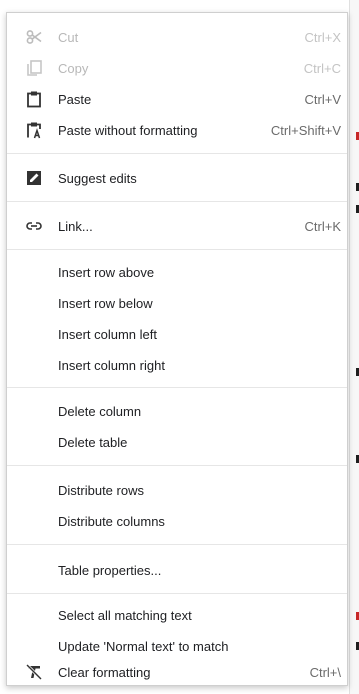 The image size is (359, 694). I want to click on menu-item-update-normal-text: Update 'Normal text' to match, so click(177, 646).